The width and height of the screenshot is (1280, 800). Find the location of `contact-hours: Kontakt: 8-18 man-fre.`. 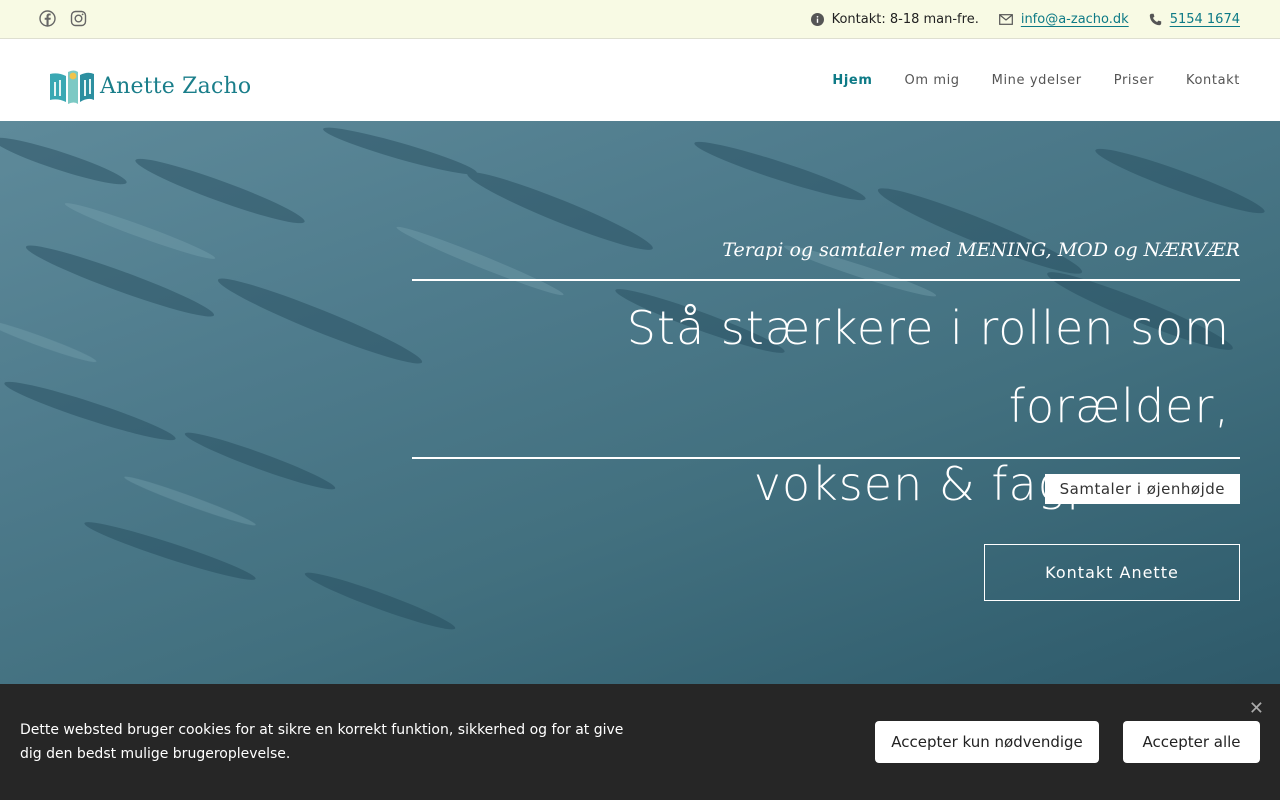

contact-hours: Kontakt: 8-18 man-fre. is located at coordinates (894, 19).